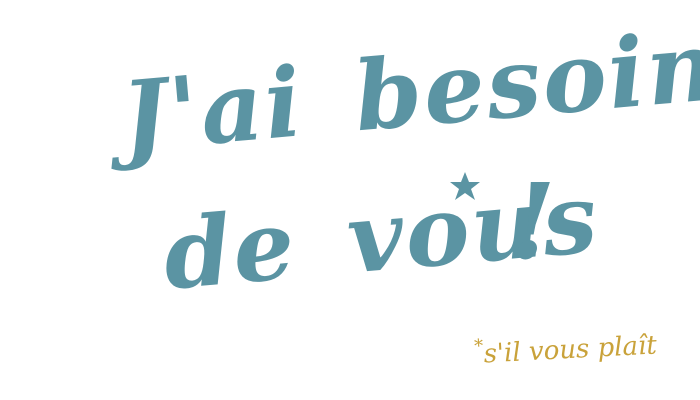 The image size is (700, 400). Describe the element at coordinates (465, 186) in the screenshot. I see `asterisk-icon` at that location.